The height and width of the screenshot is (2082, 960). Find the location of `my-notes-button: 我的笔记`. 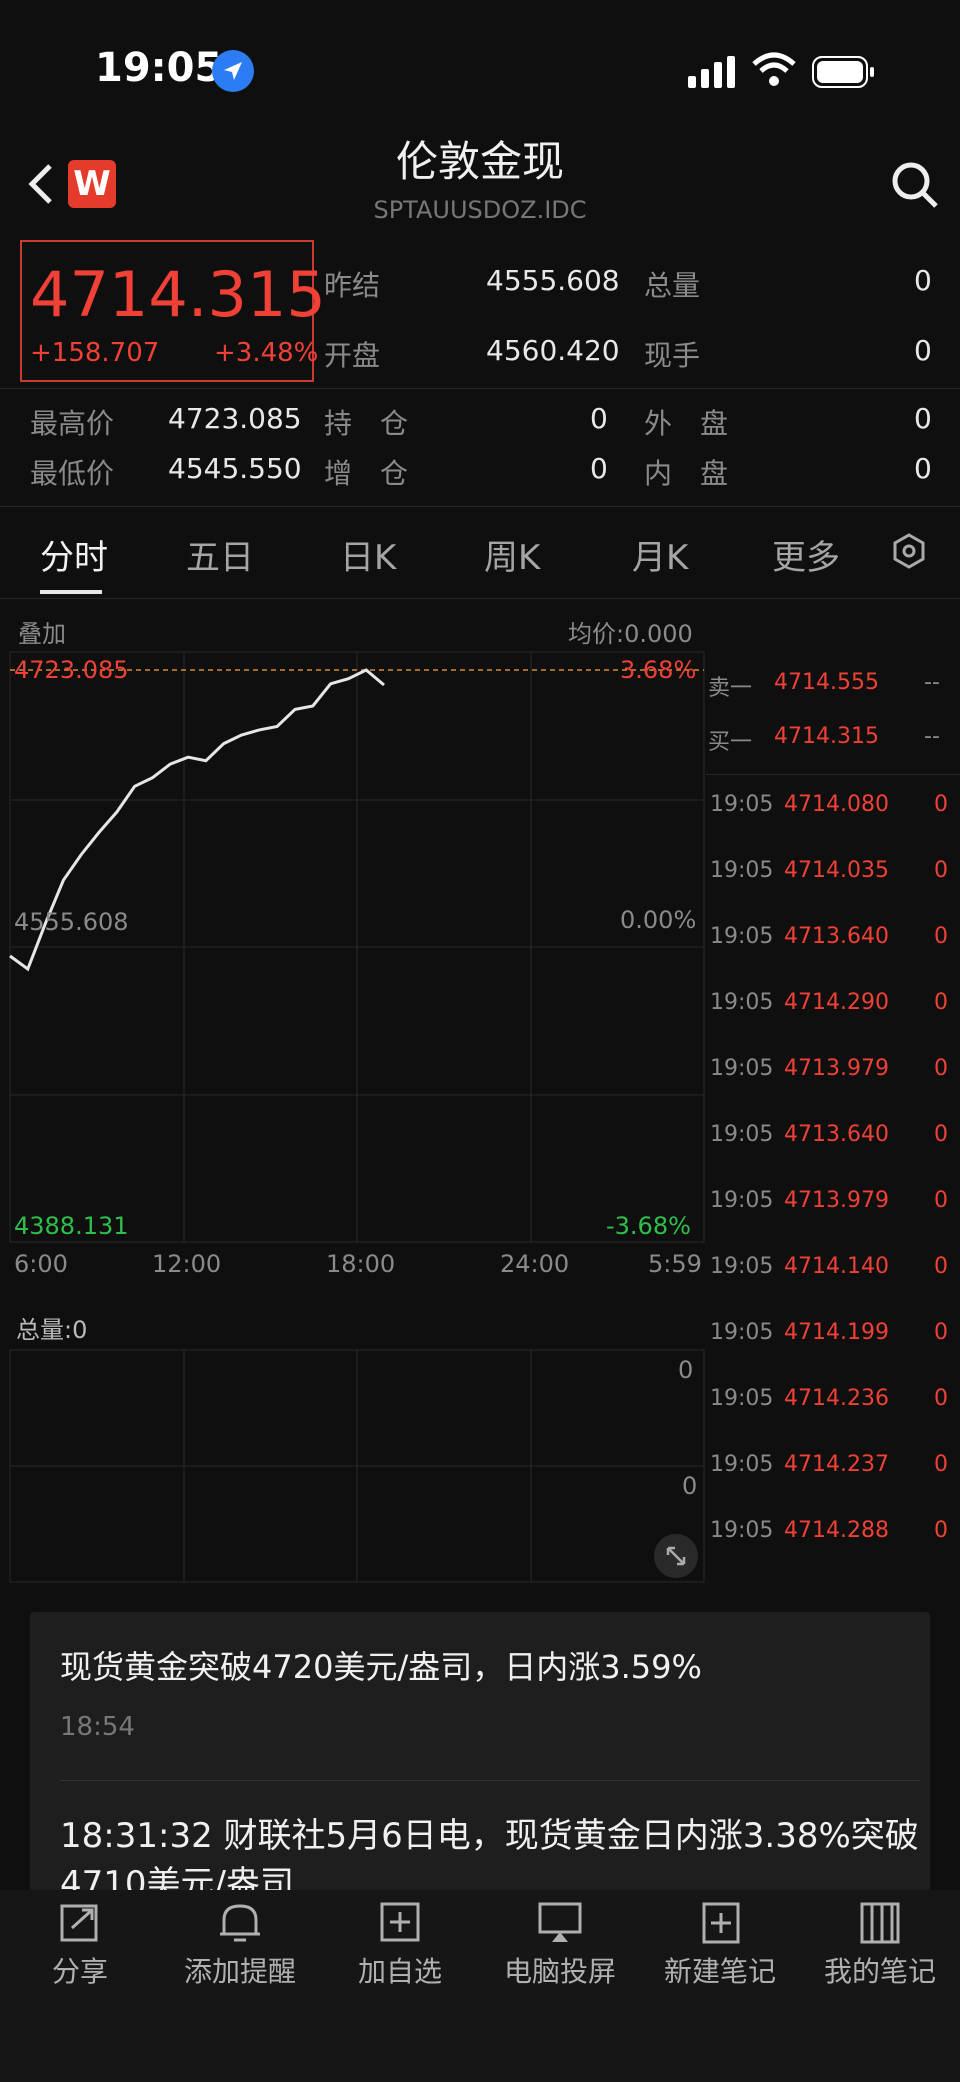

my-notes-button: 我的笔记 is located at coordinates (880, 1970).